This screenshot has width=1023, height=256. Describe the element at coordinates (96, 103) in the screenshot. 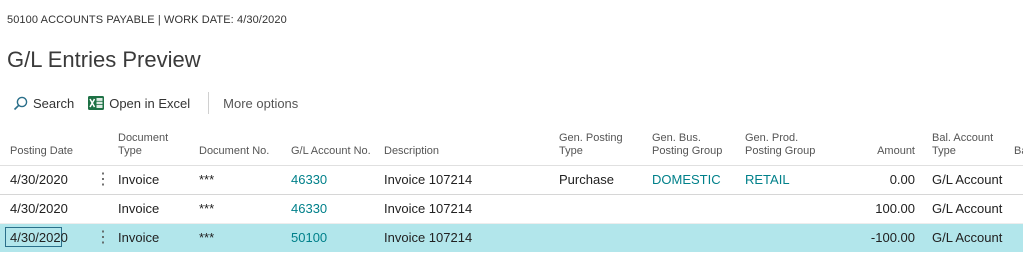

I see `excel-icon` at that location.